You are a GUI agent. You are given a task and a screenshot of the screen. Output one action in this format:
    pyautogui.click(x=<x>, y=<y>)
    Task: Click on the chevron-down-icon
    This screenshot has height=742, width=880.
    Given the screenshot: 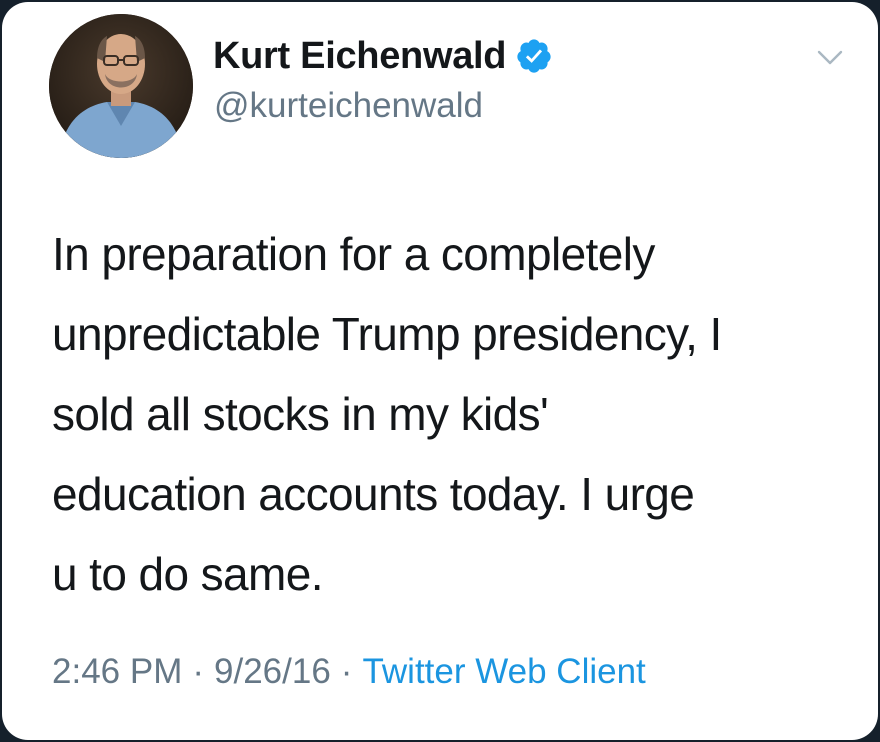 What is the action you would take?
    pyautogui.click(x=830, y=58)
    